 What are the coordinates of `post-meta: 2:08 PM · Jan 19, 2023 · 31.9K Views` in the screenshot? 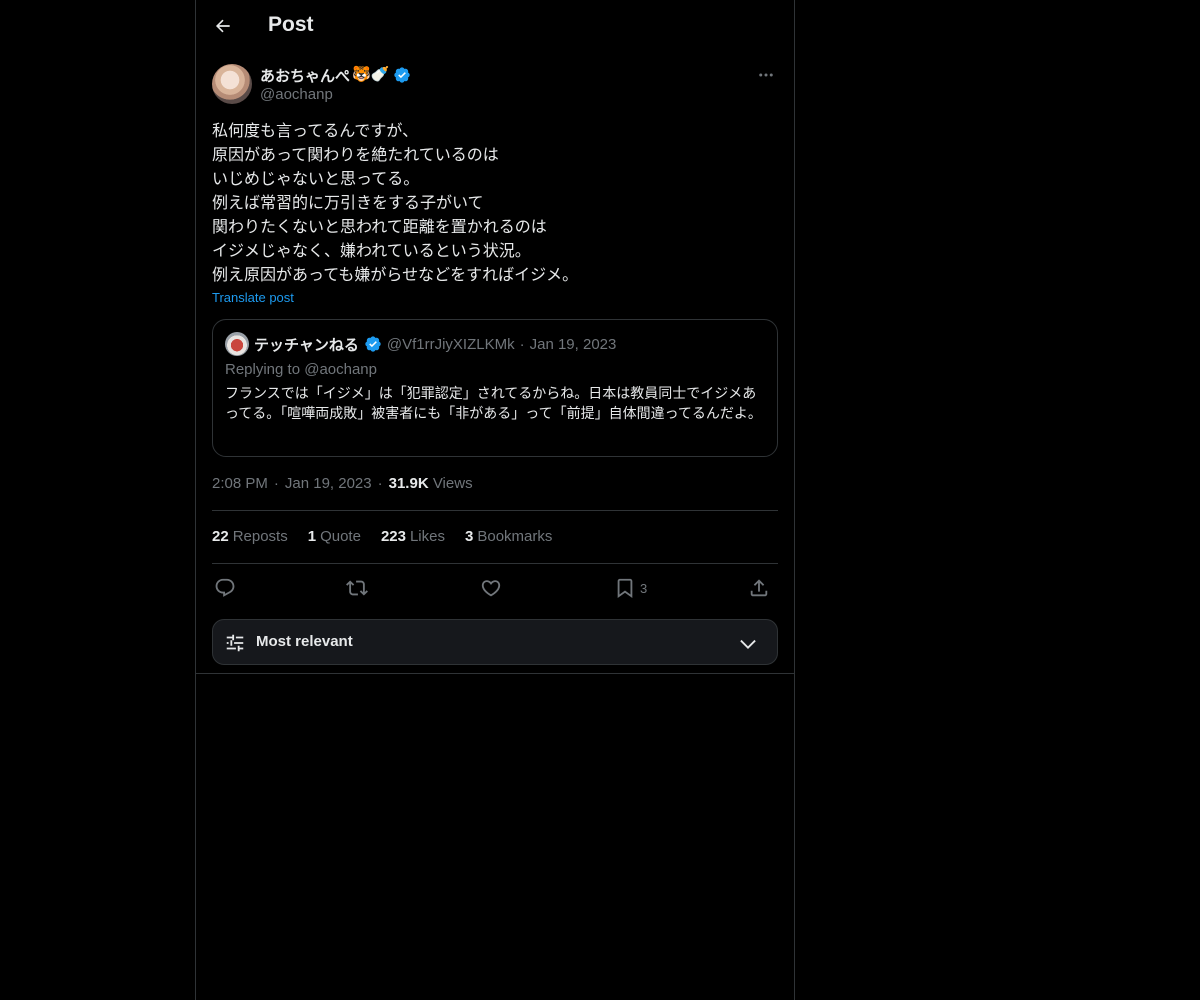 It's located at (342, 483).